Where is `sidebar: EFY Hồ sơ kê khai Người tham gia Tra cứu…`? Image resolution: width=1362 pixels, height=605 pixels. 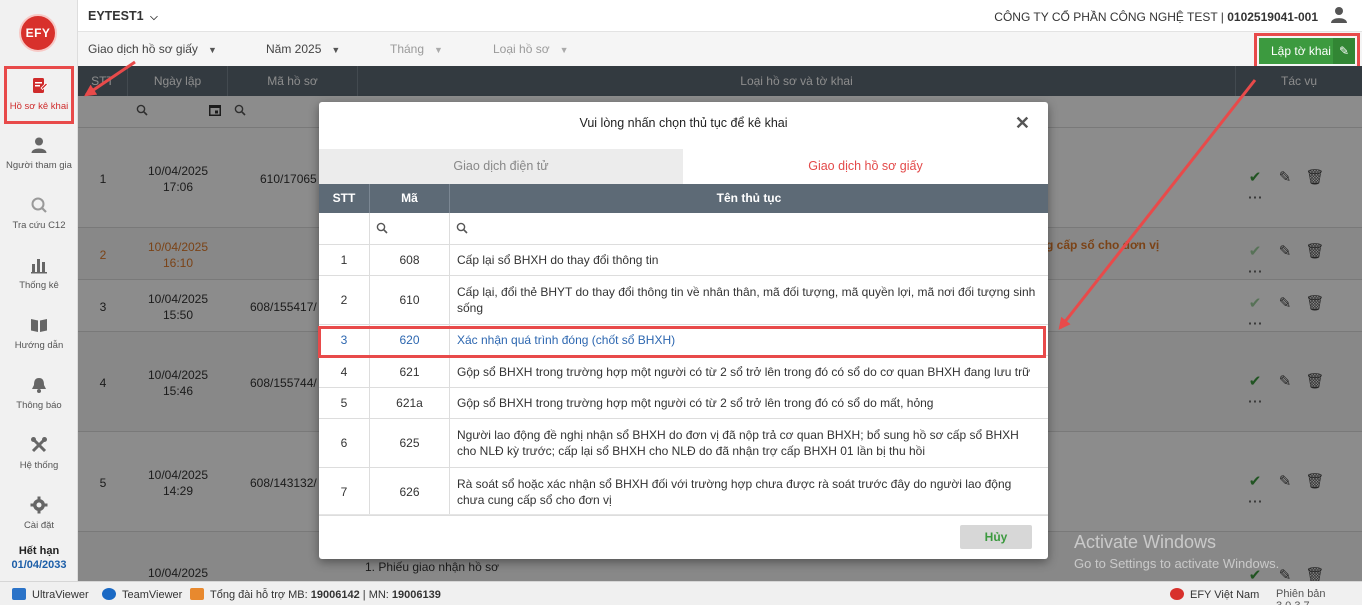 sidebar: EFY Hồ sơ kê khai Người tham gia Tra cứu… is located at coordinates (39, 290).